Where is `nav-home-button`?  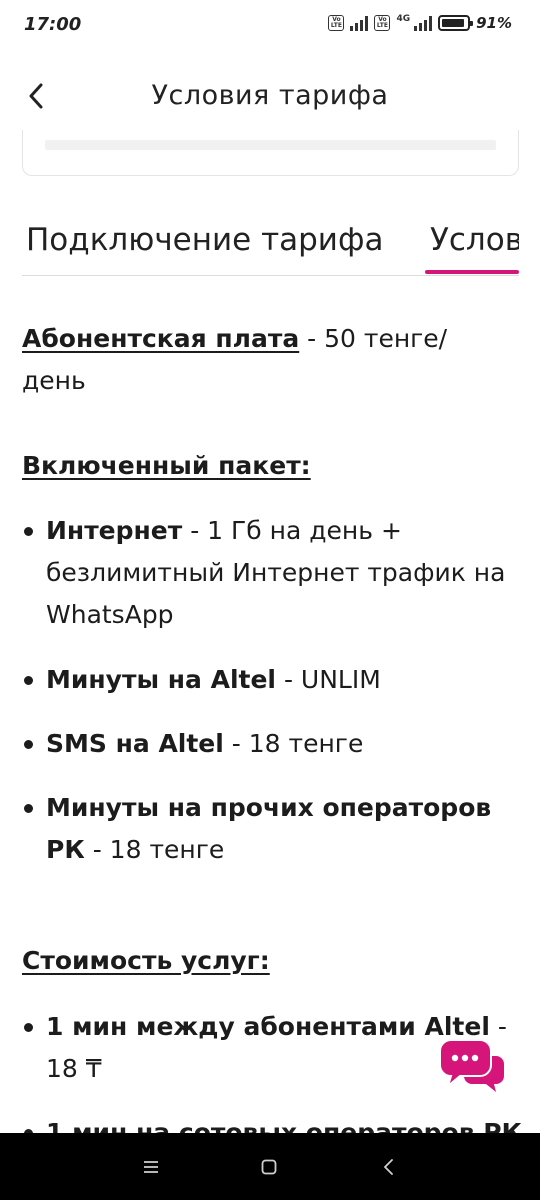
nav-home-button is located at coordinates (269, 1167).